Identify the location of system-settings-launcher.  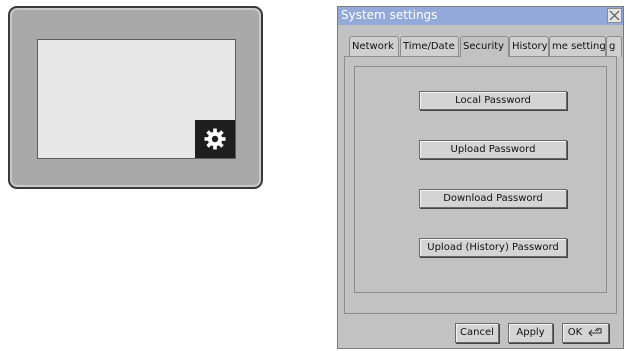
(215, 139).